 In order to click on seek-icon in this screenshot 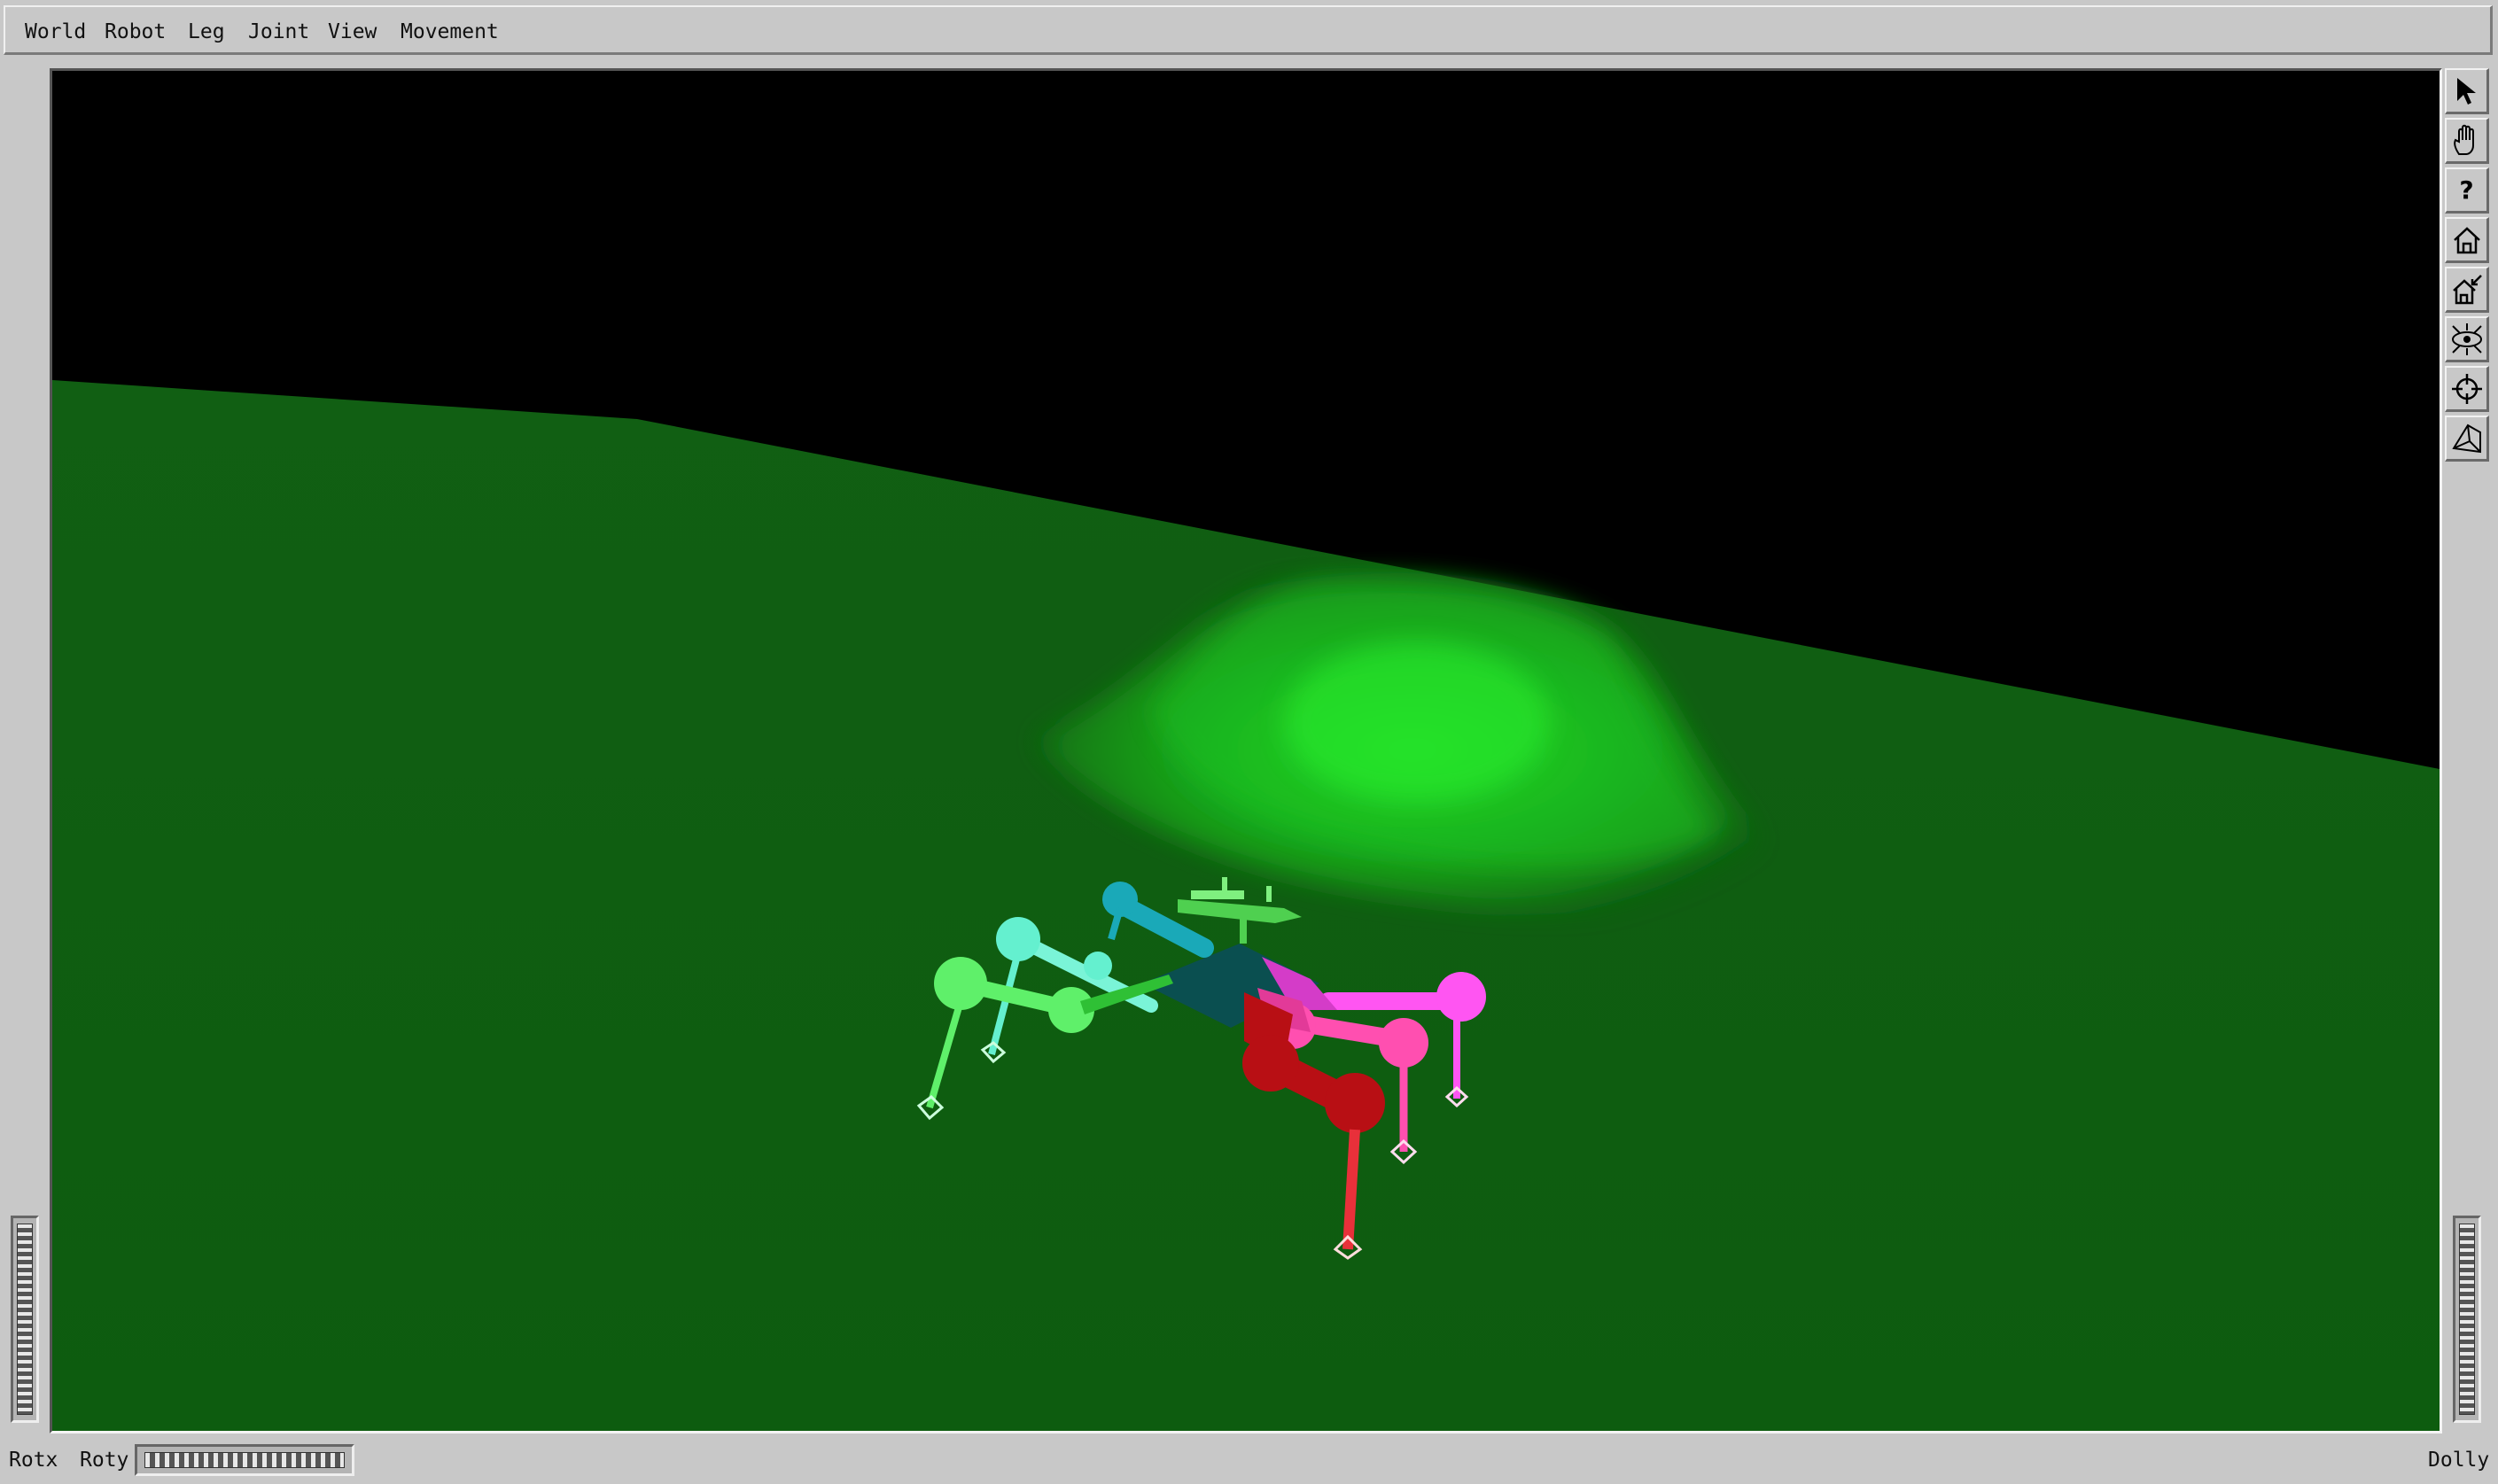, I will do `click(2466, 388)`.